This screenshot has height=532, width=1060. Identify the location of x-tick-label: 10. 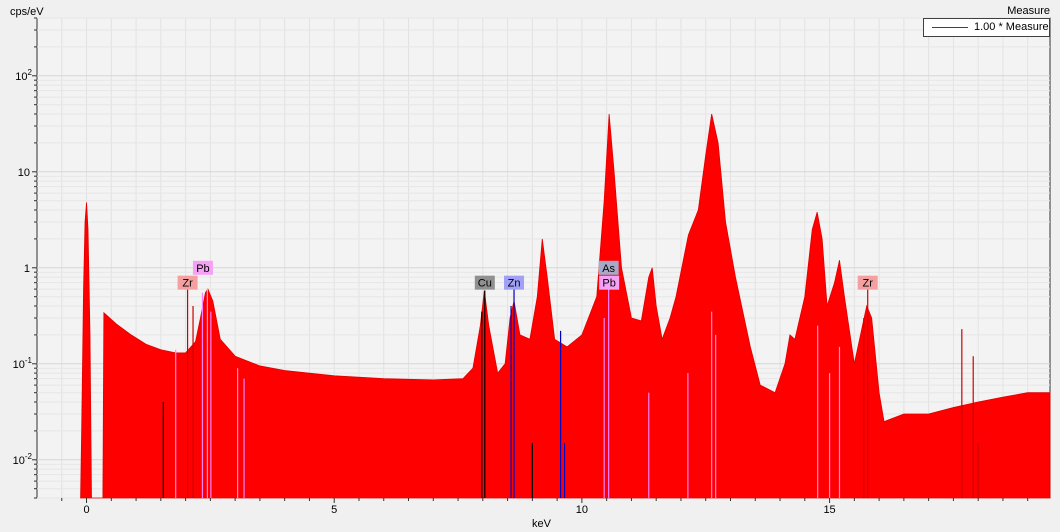
(582, 510).